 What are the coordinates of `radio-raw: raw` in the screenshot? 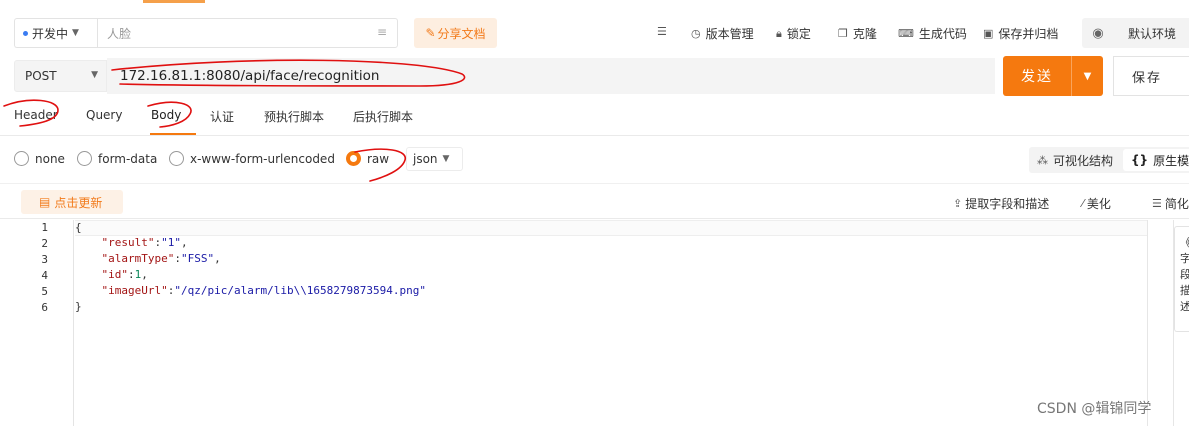 It's located at (367, 158).